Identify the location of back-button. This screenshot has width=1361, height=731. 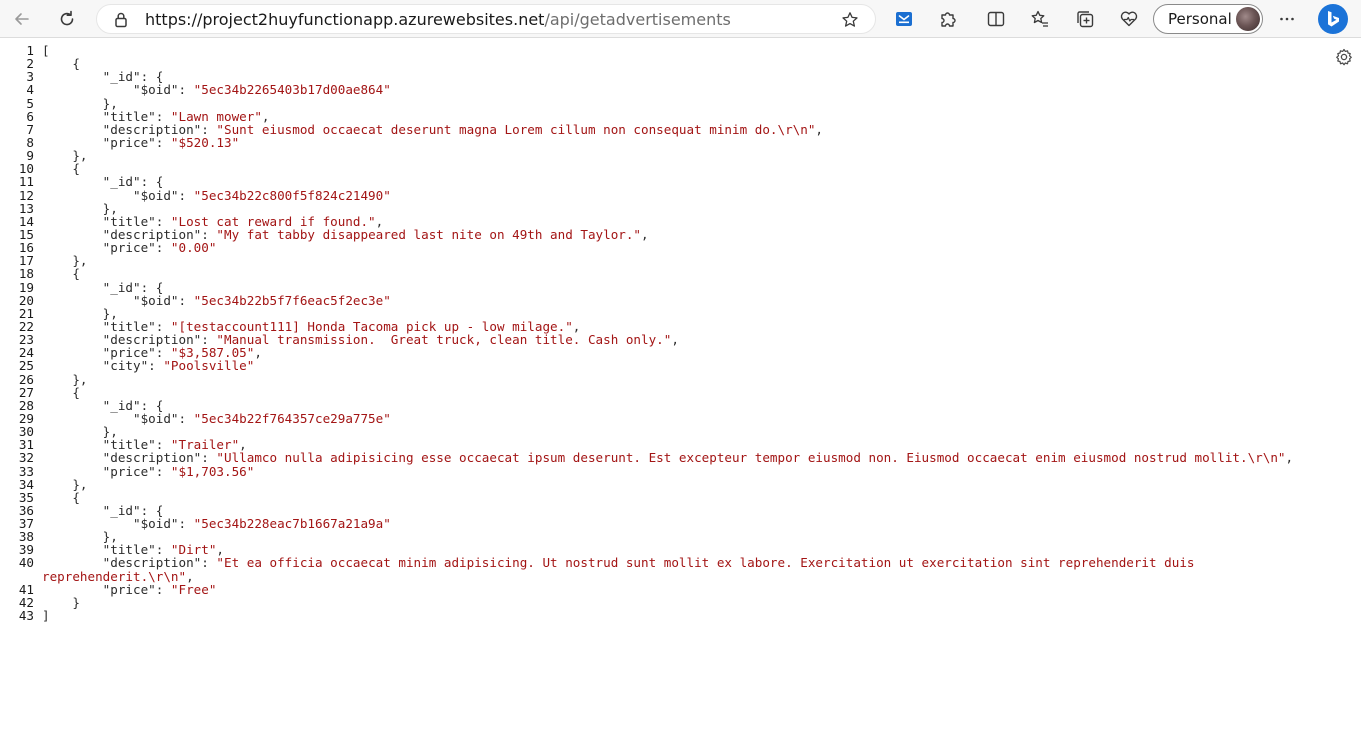
(22, 19).